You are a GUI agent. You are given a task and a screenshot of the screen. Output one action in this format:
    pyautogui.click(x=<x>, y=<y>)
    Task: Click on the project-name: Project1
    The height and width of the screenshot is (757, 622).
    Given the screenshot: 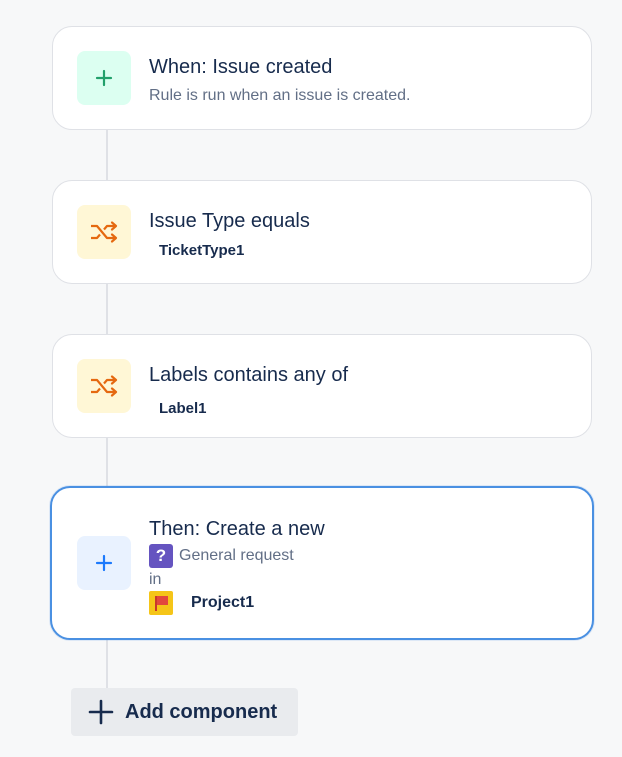 What is the action you would take?
    pyautogui.click(x=223, y=602)
    